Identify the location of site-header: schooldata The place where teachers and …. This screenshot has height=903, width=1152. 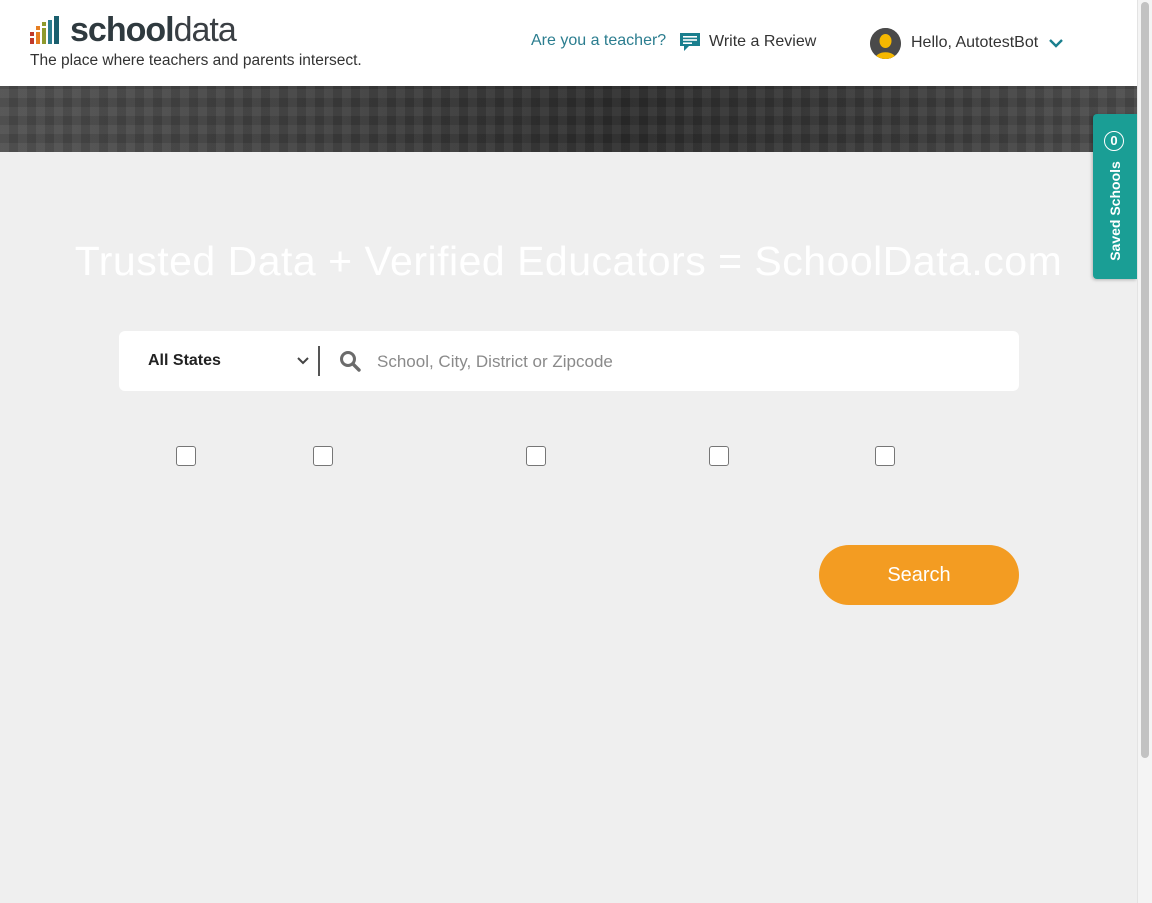
(568, 43).